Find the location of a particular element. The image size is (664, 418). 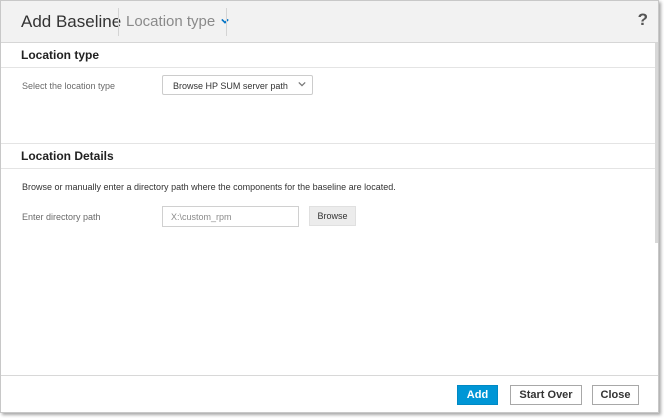

location-details-section-header: Location Details is located at coordinates (329, 156).